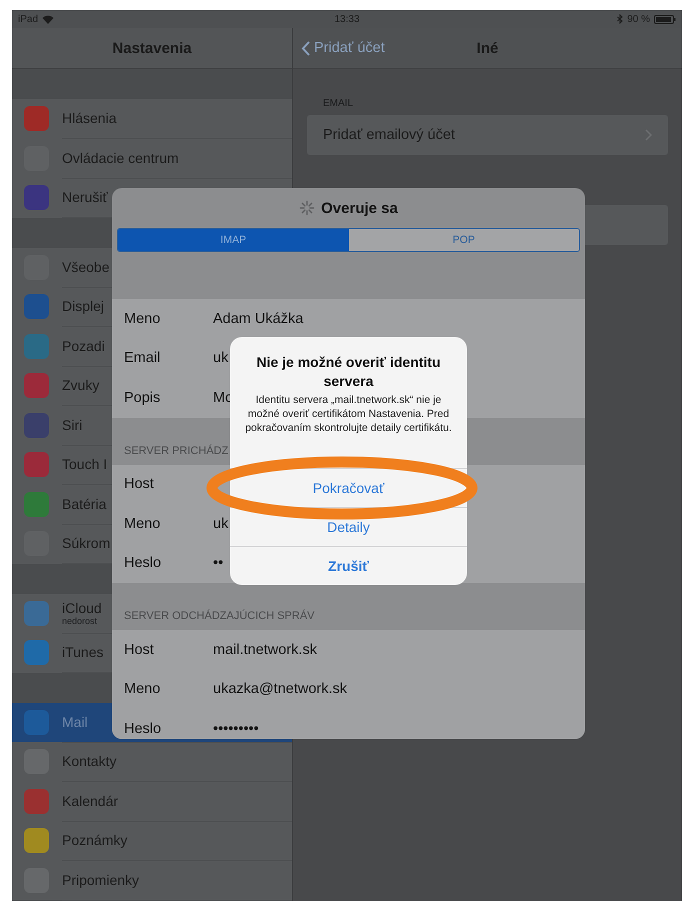 This screenshot has width=688, height=901. I want to click on page-title: Iné, so click(487, 48).